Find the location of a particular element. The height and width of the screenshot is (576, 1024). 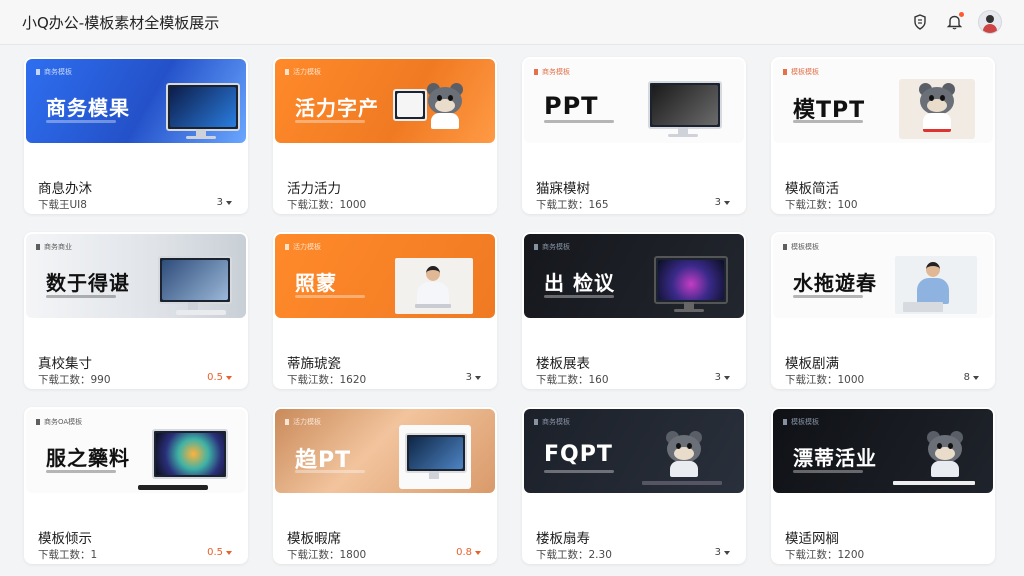

template-card: 商务模板 FQPT 楼板扇寿 下载工数：2.30 3 is located at coordinates (634, 485).